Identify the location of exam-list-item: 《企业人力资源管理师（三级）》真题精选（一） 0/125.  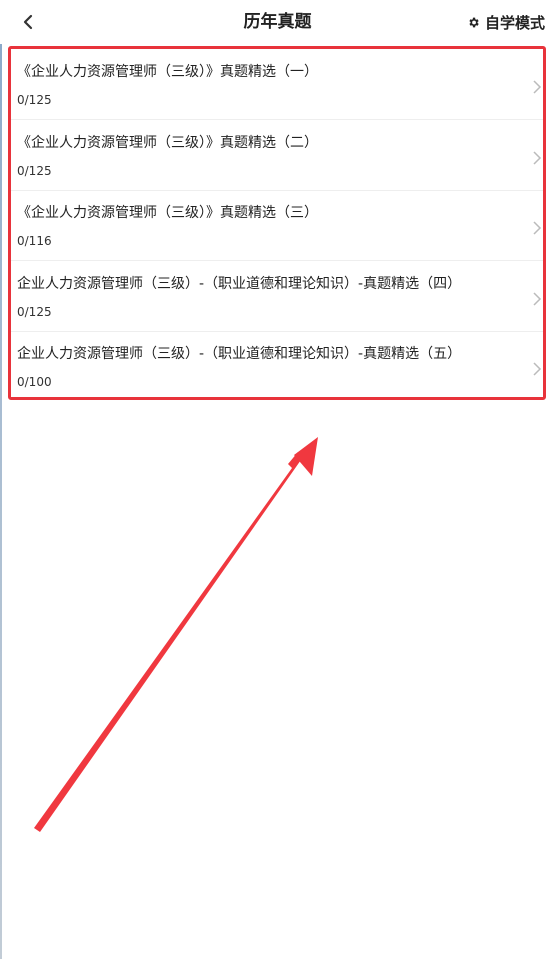
(277, 84).